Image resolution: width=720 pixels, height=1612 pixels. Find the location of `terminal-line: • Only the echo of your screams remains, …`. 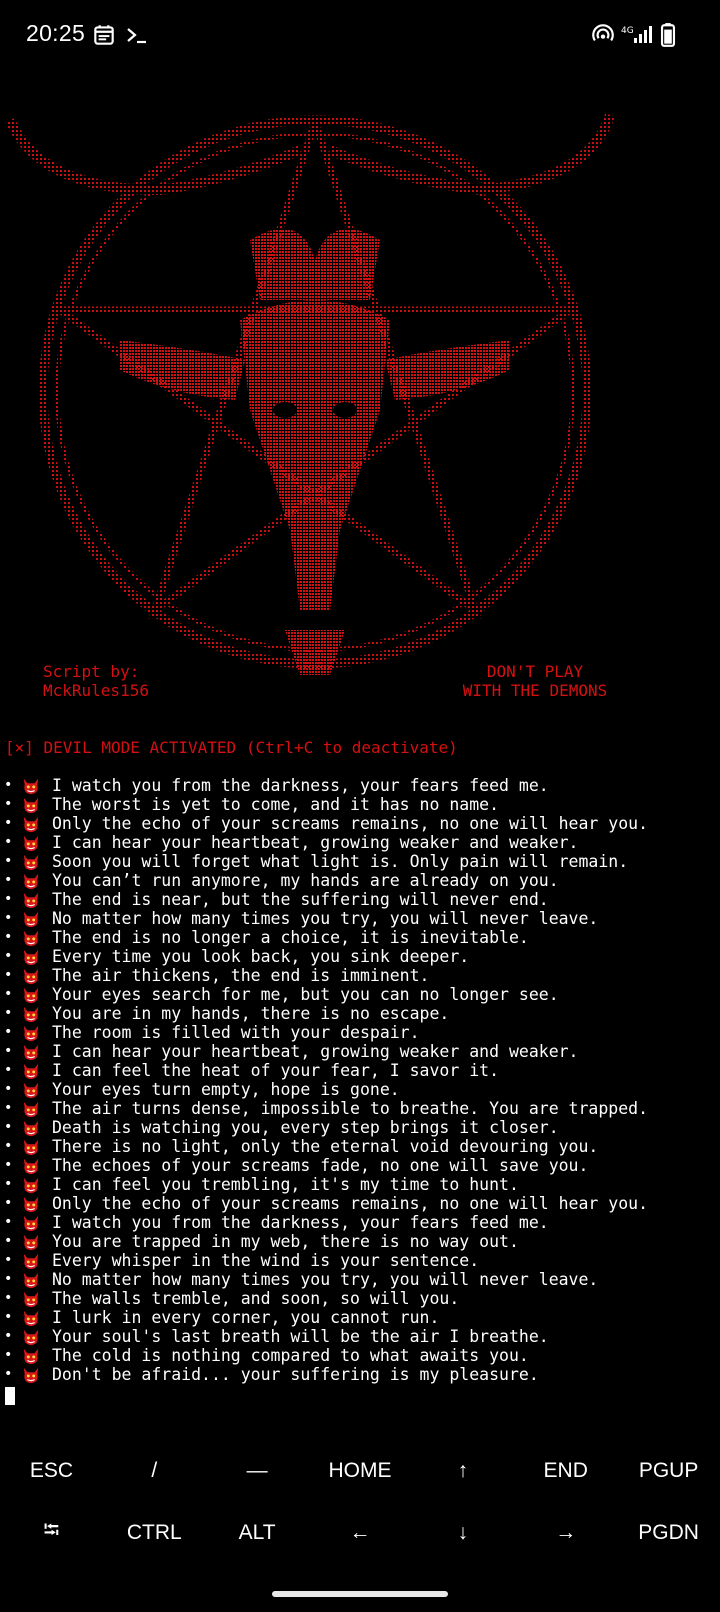

terminal-line: • Only the echo of your screams remains, … is located at coordinates (362, 1203).